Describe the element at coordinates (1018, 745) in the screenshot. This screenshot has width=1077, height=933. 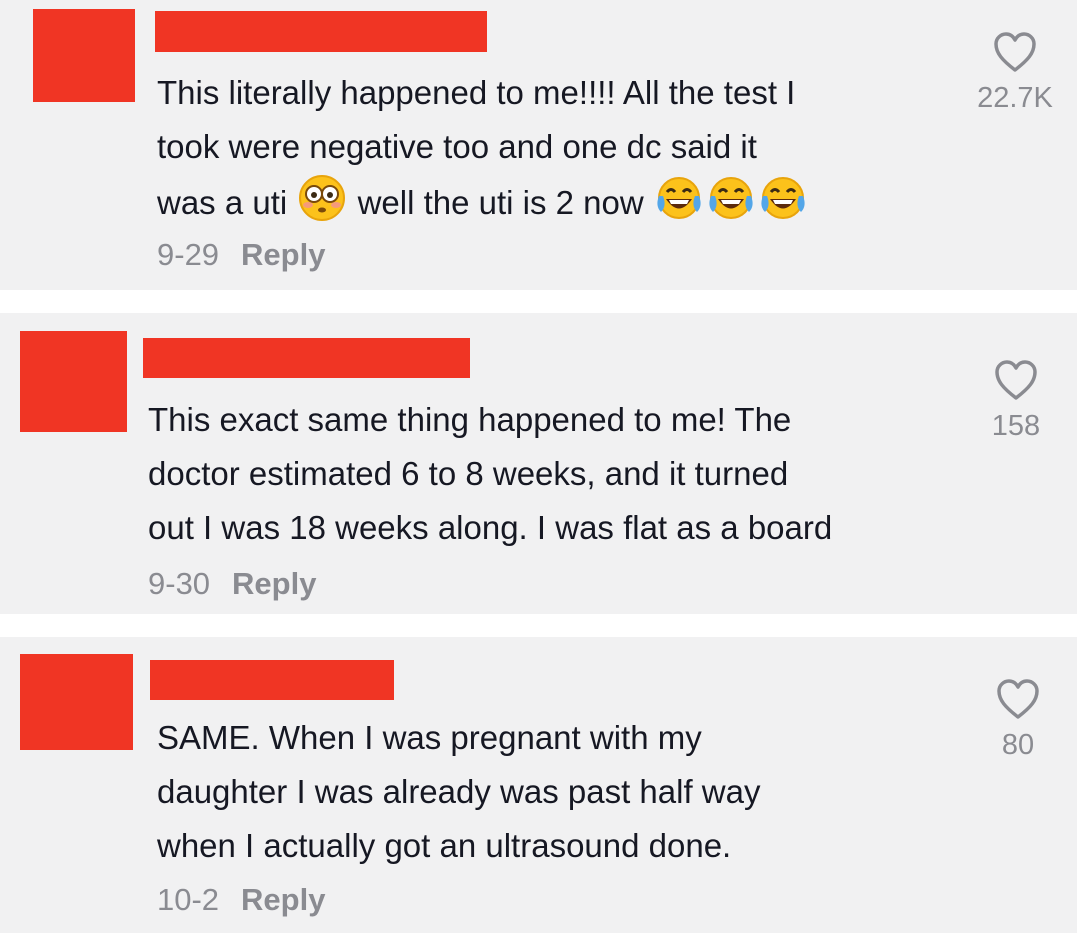
I see `like-count: 80` at that location.